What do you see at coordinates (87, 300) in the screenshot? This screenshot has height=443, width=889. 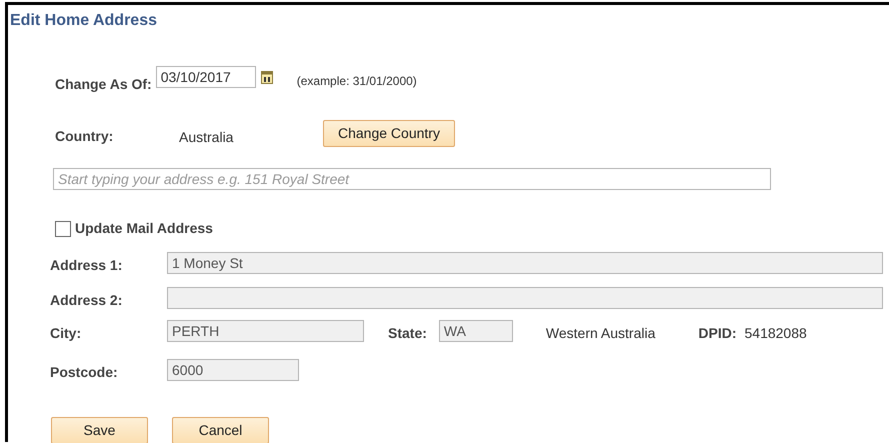 I see `field-label: Address 2:` at bounding box center [87, 300].